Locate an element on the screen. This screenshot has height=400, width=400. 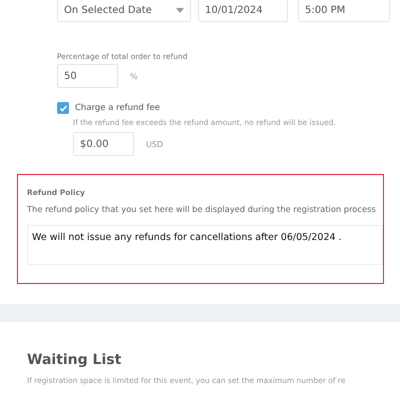
waiting-list-title: Waiting List is located at coordinates (74, 360).